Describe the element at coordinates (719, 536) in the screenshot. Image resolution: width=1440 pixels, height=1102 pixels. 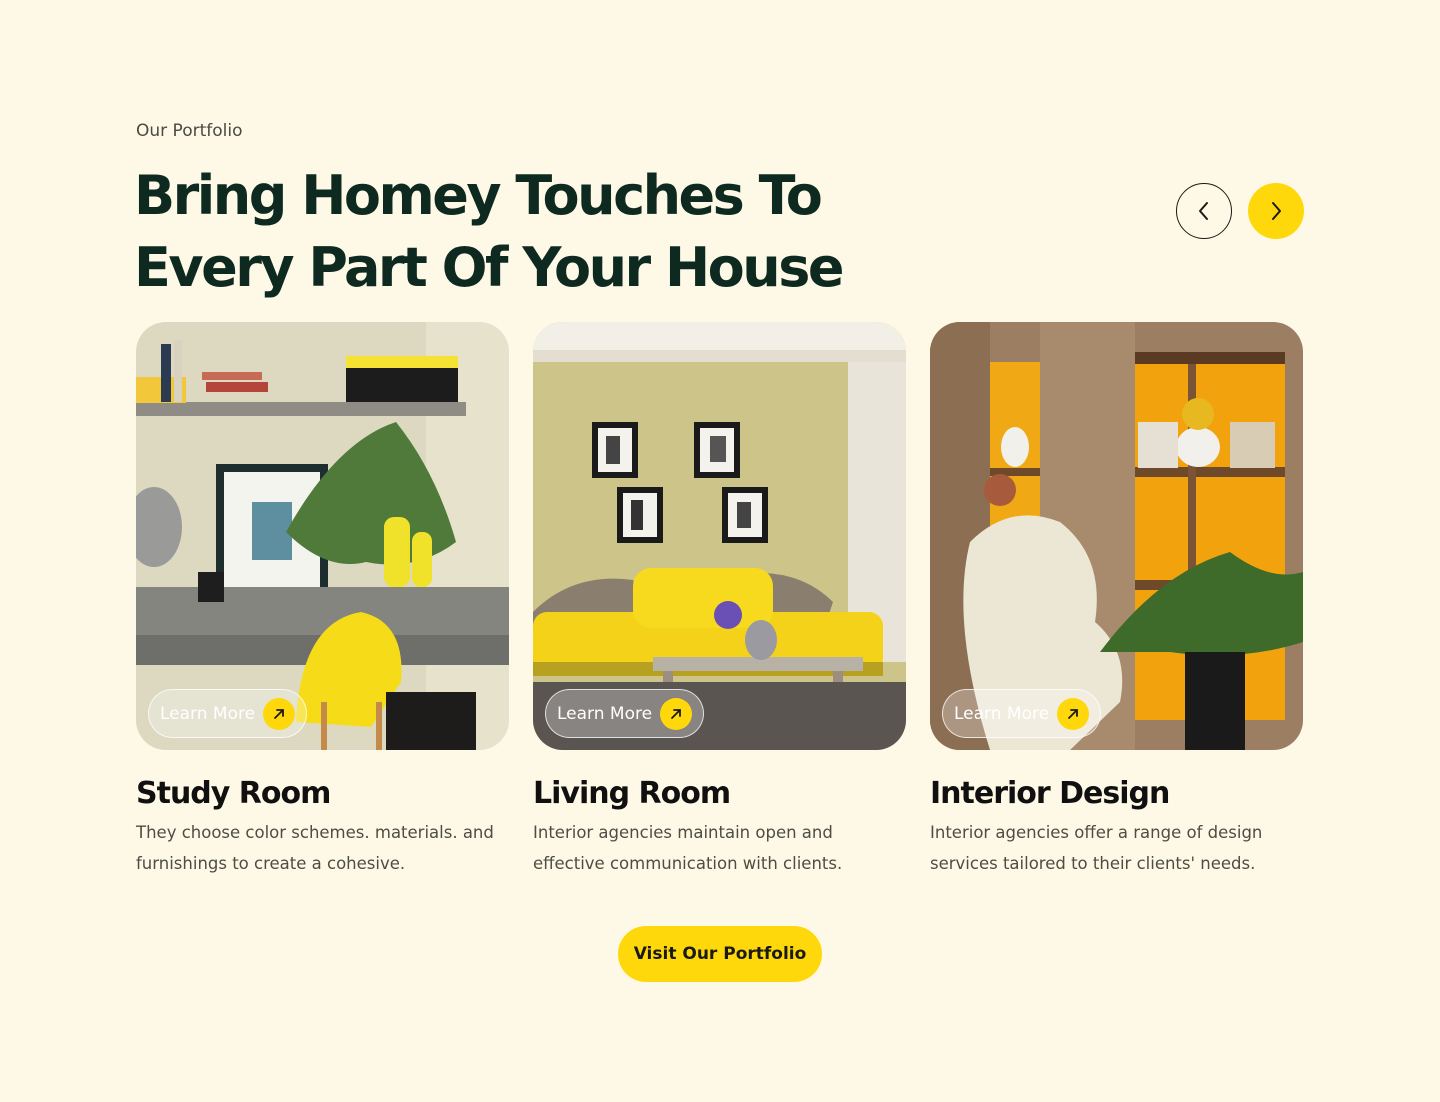
I see `living-room-photo: Learn More` at that location.